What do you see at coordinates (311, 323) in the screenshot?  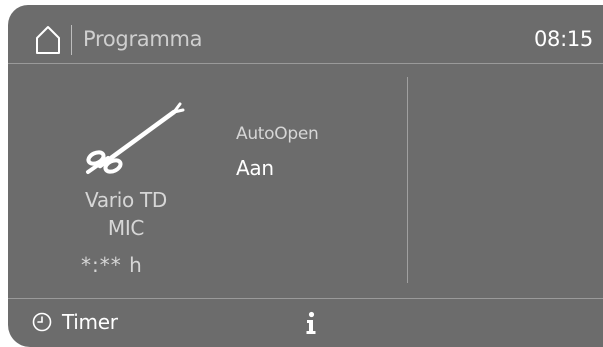 I see `info-icon` at bounding box center [311, 323].